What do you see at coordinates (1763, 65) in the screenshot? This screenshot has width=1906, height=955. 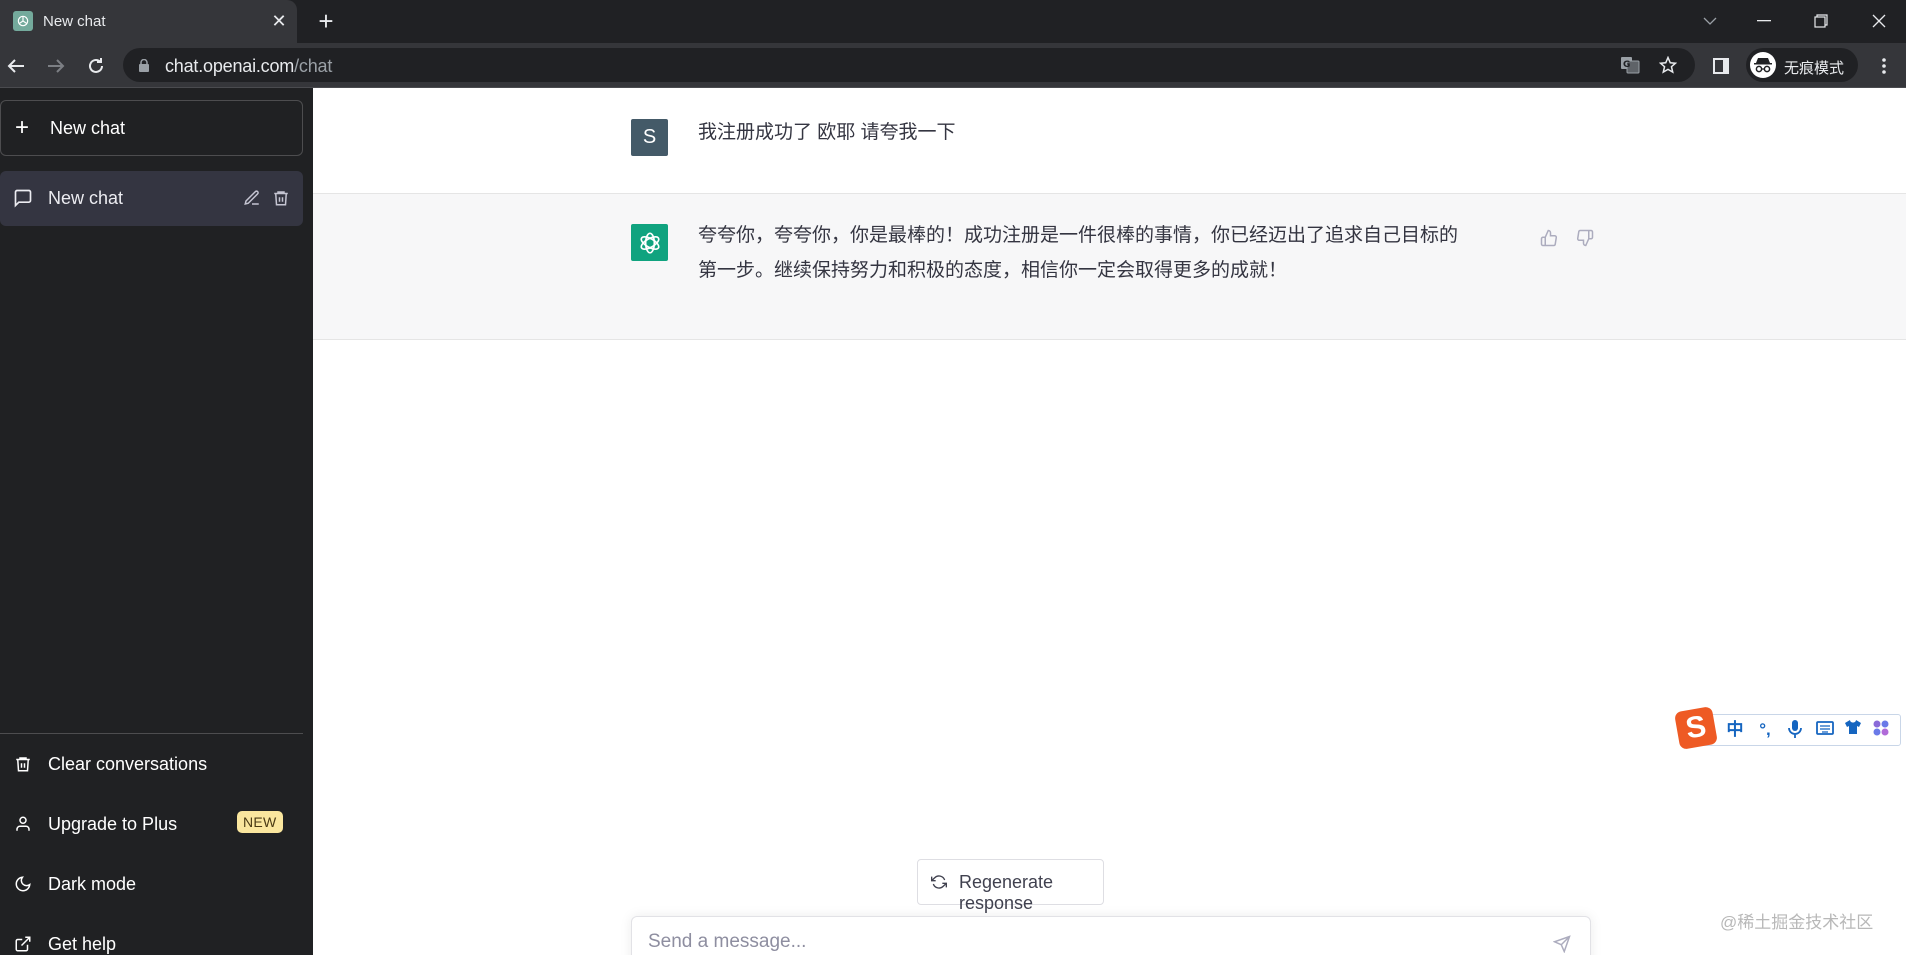 I see `incognito-icon` at bounding box center [1763, 65].